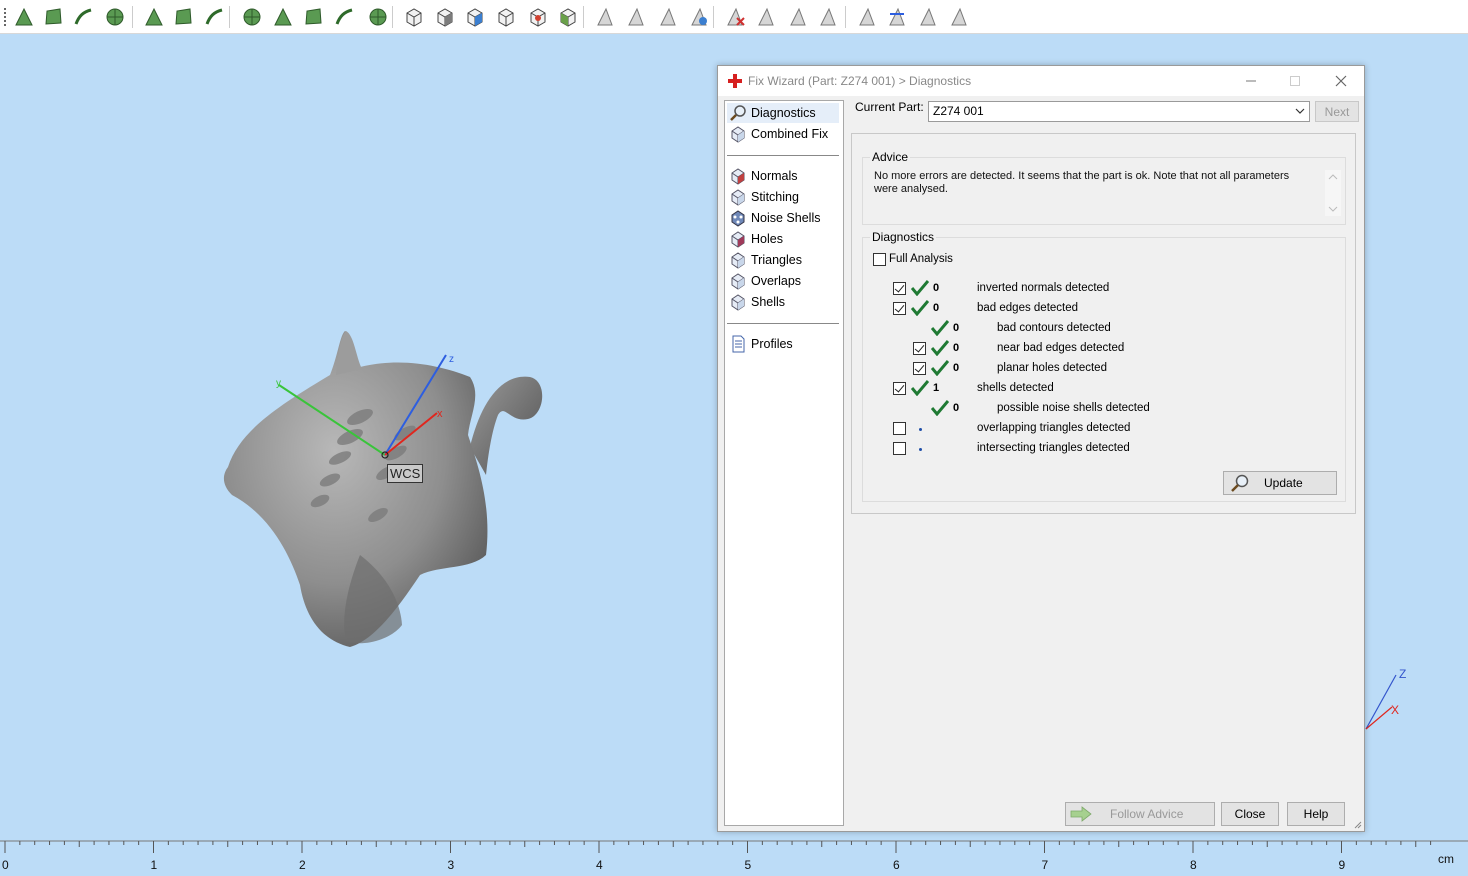 This screenshot has height=876, width=1468. I want to click on mark-fan-icon, so click(378, 17).